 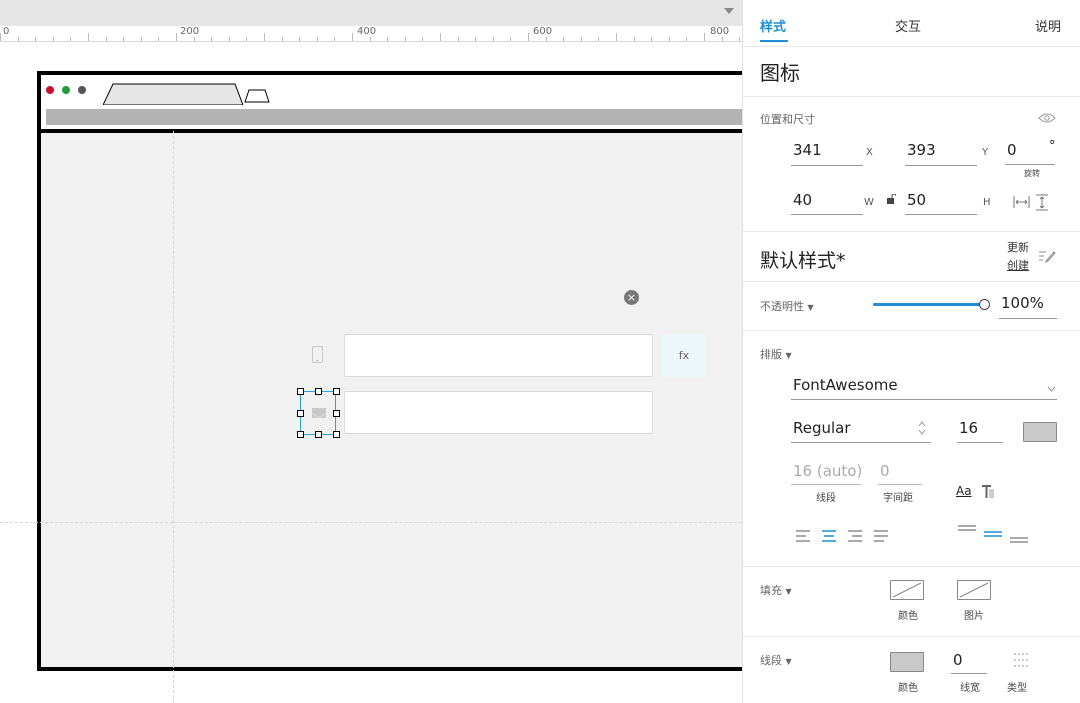 I want to click on ruler-label-0: 0, so click(x=6, y=31).